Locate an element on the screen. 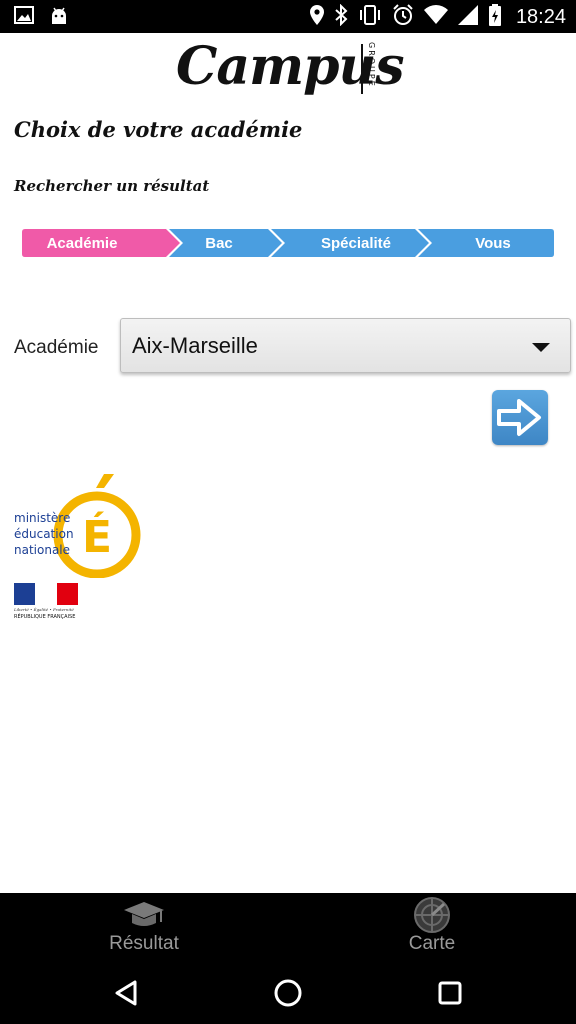 The height and width of the screenshot is (1024, 576). ministere-line-1: ministère is located at coordinates (42, 518).